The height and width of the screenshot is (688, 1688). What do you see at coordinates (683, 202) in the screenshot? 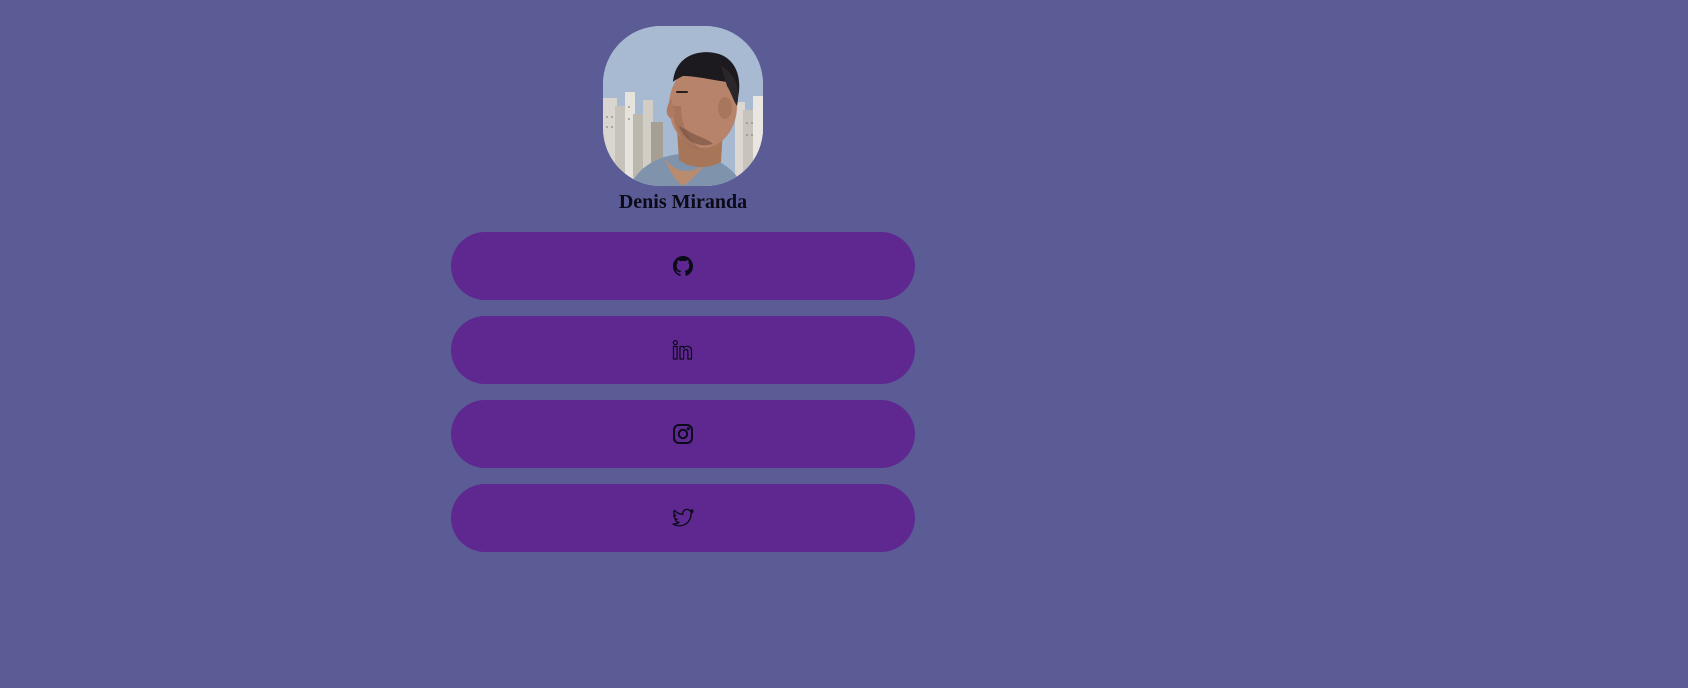
I see `profile-name: Denis Miranda` at bounding box center [683, 202].